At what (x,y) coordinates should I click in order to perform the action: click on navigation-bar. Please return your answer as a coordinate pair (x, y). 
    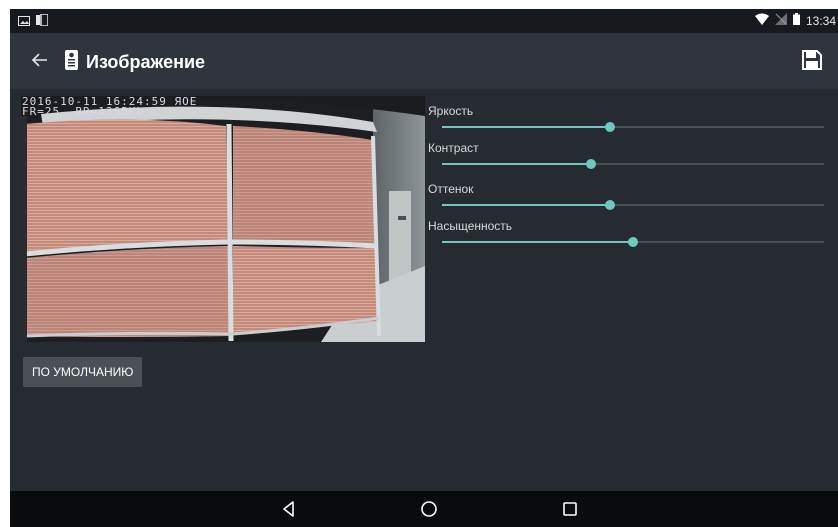
    Looking at the image, I should click on (424, 509).